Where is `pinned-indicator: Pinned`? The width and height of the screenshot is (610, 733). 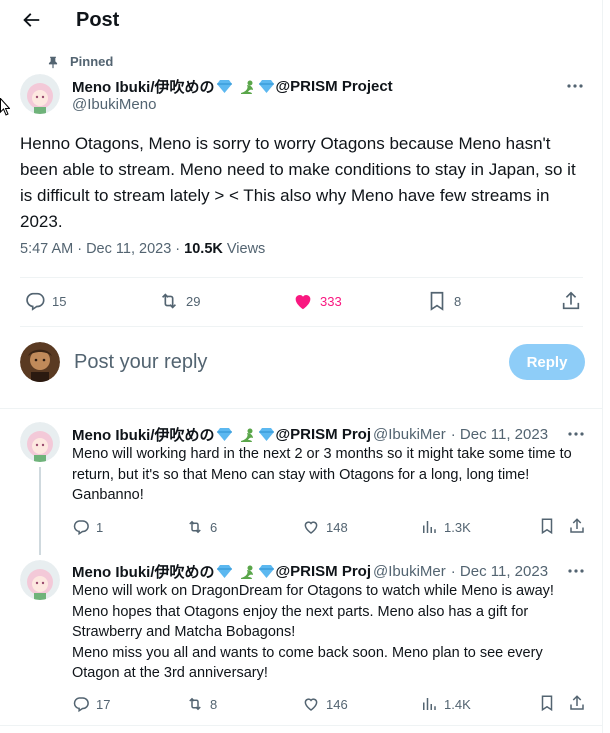
pinned-indicator: Pinned is located at coordinates (79, 61).